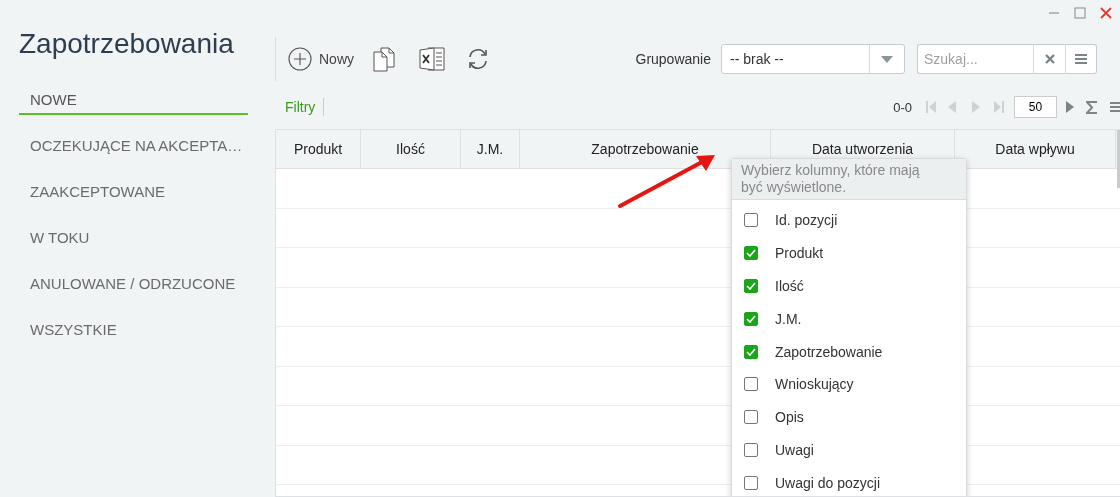 The height and width of the screenshot is (497, 1120). I want to click on close-icon, so click(1106, 13).